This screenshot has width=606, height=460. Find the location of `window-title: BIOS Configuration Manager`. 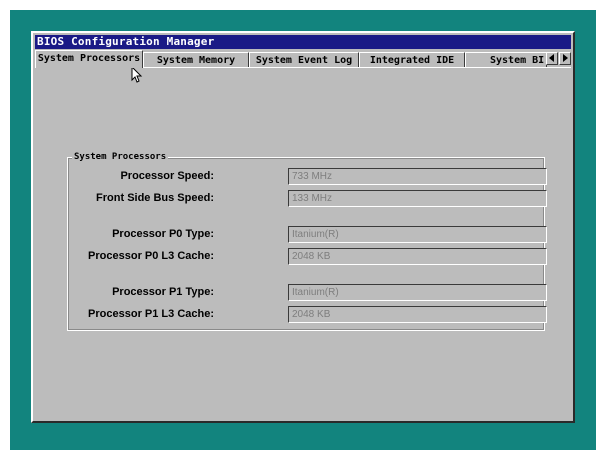

window-title: BIOS Configuration Manager is located at coordinates (303, 42).